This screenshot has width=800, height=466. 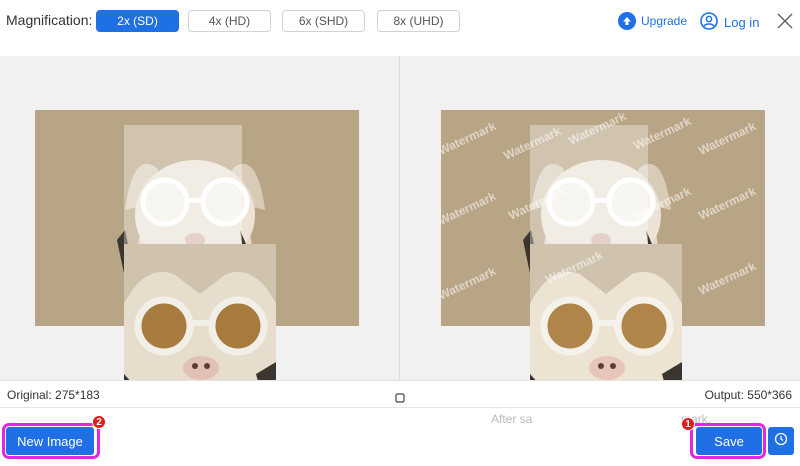 What do you see at coordinates (627, 21) in the screenshot?
I see `upgrade-arrow-icon` at bounding box center [627, 21].